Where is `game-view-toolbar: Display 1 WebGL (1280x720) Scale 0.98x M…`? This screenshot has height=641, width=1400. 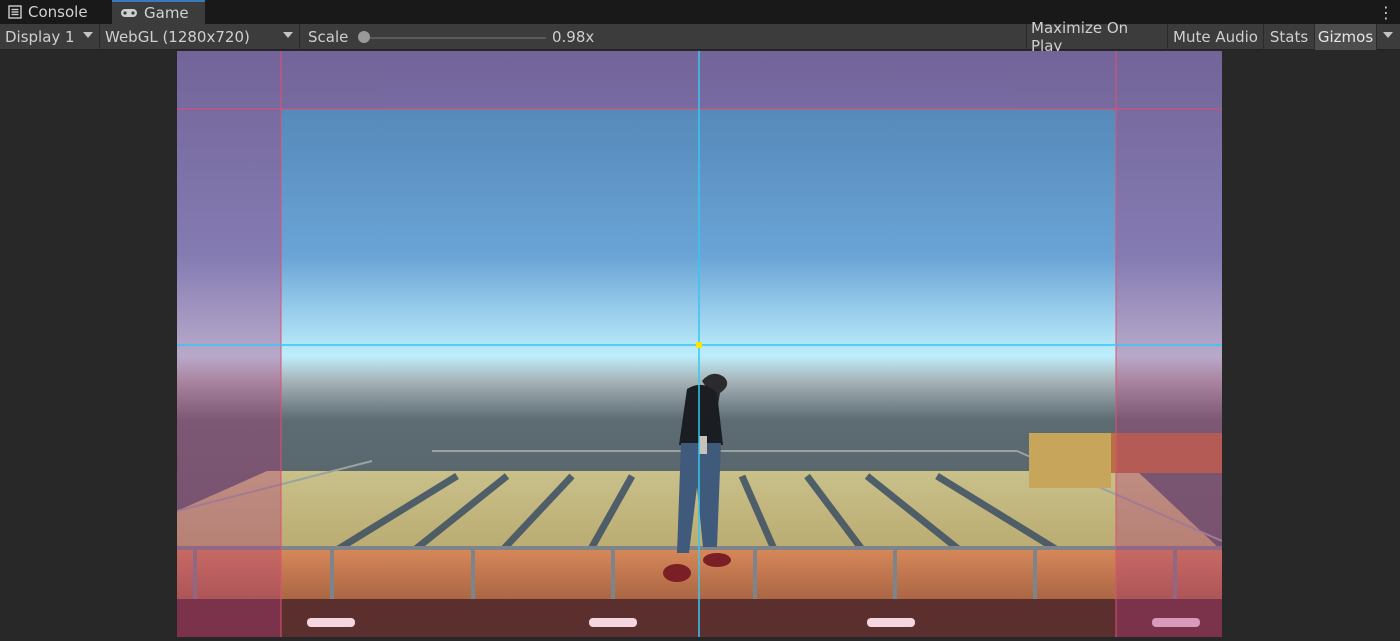
game-view-toolbar: Display 1 WebGL (1280x720) Scale 0.98x M… is located at coordinates (700, 37).